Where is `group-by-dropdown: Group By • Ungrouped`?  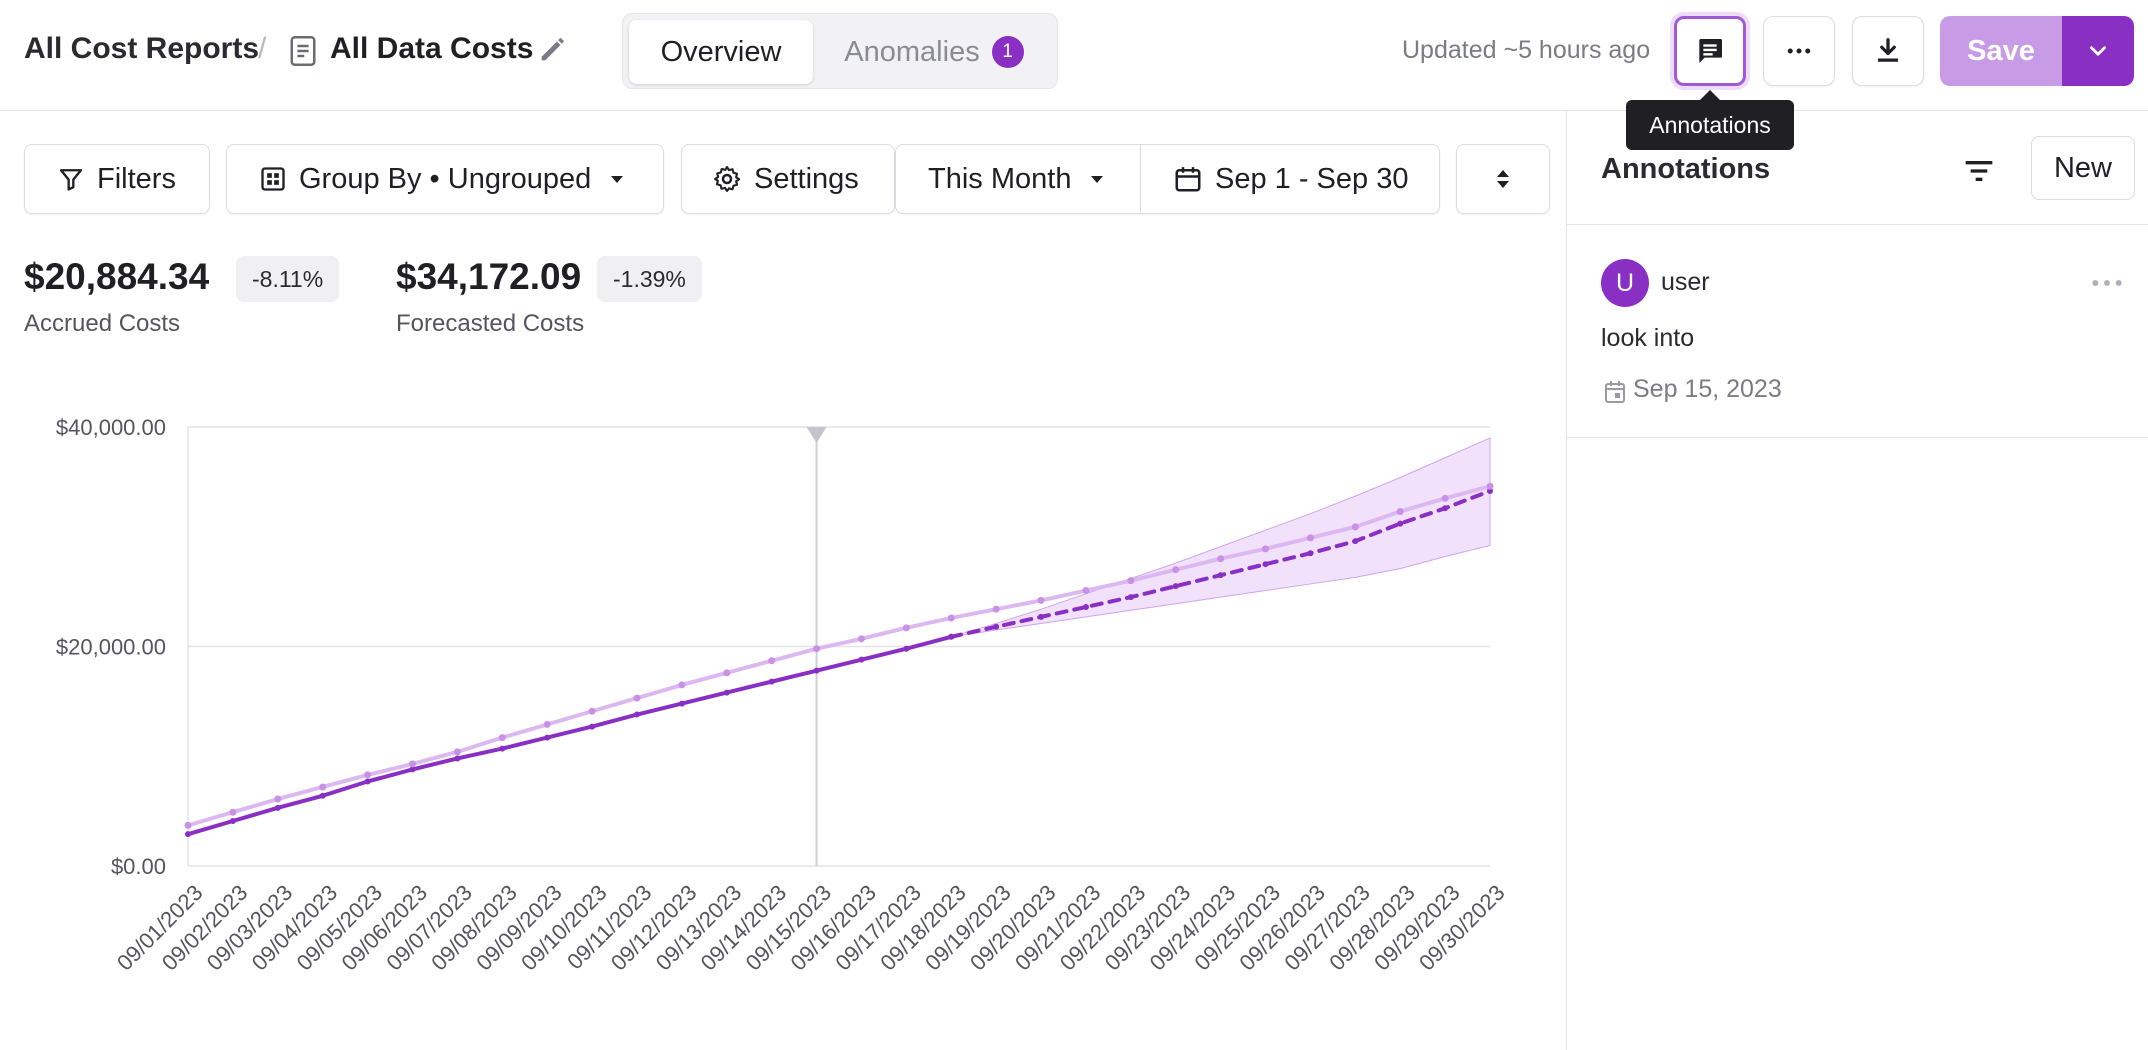 group-by-dropdown: Group By • Ungrouped is located at coordinates (445, 179).